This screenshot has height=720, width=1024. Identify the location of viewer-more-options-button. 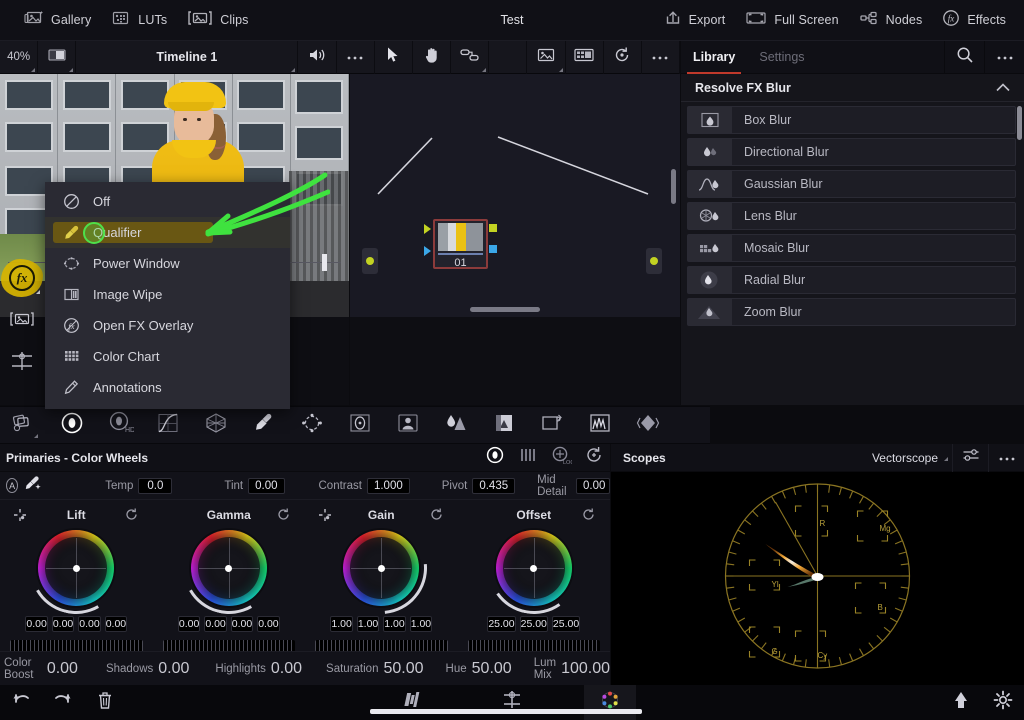
(356, 57).